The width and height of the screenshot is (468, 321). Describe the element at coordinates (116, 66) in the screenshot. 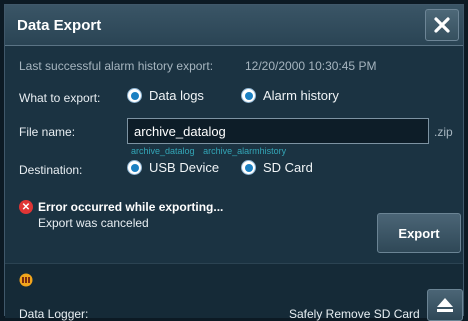

I see `last-export-label: Last successful alarm history export:` at that location.